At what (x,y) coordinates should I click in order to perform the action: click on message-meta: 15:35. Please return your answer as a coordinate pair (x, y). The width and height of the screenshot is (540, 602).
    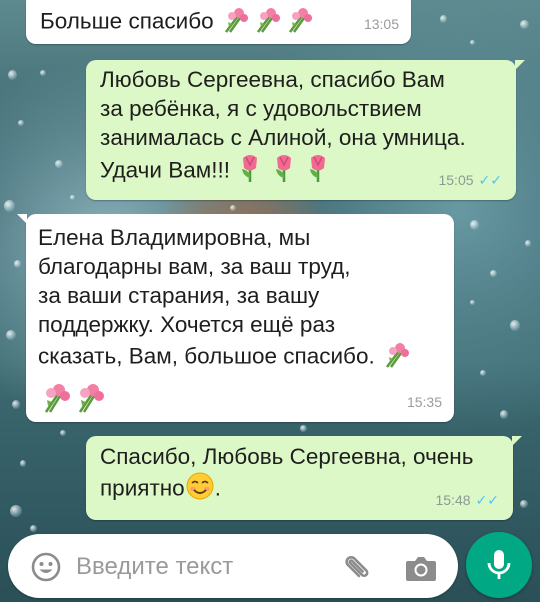
    Looking at the image, I should click on (424, 402).